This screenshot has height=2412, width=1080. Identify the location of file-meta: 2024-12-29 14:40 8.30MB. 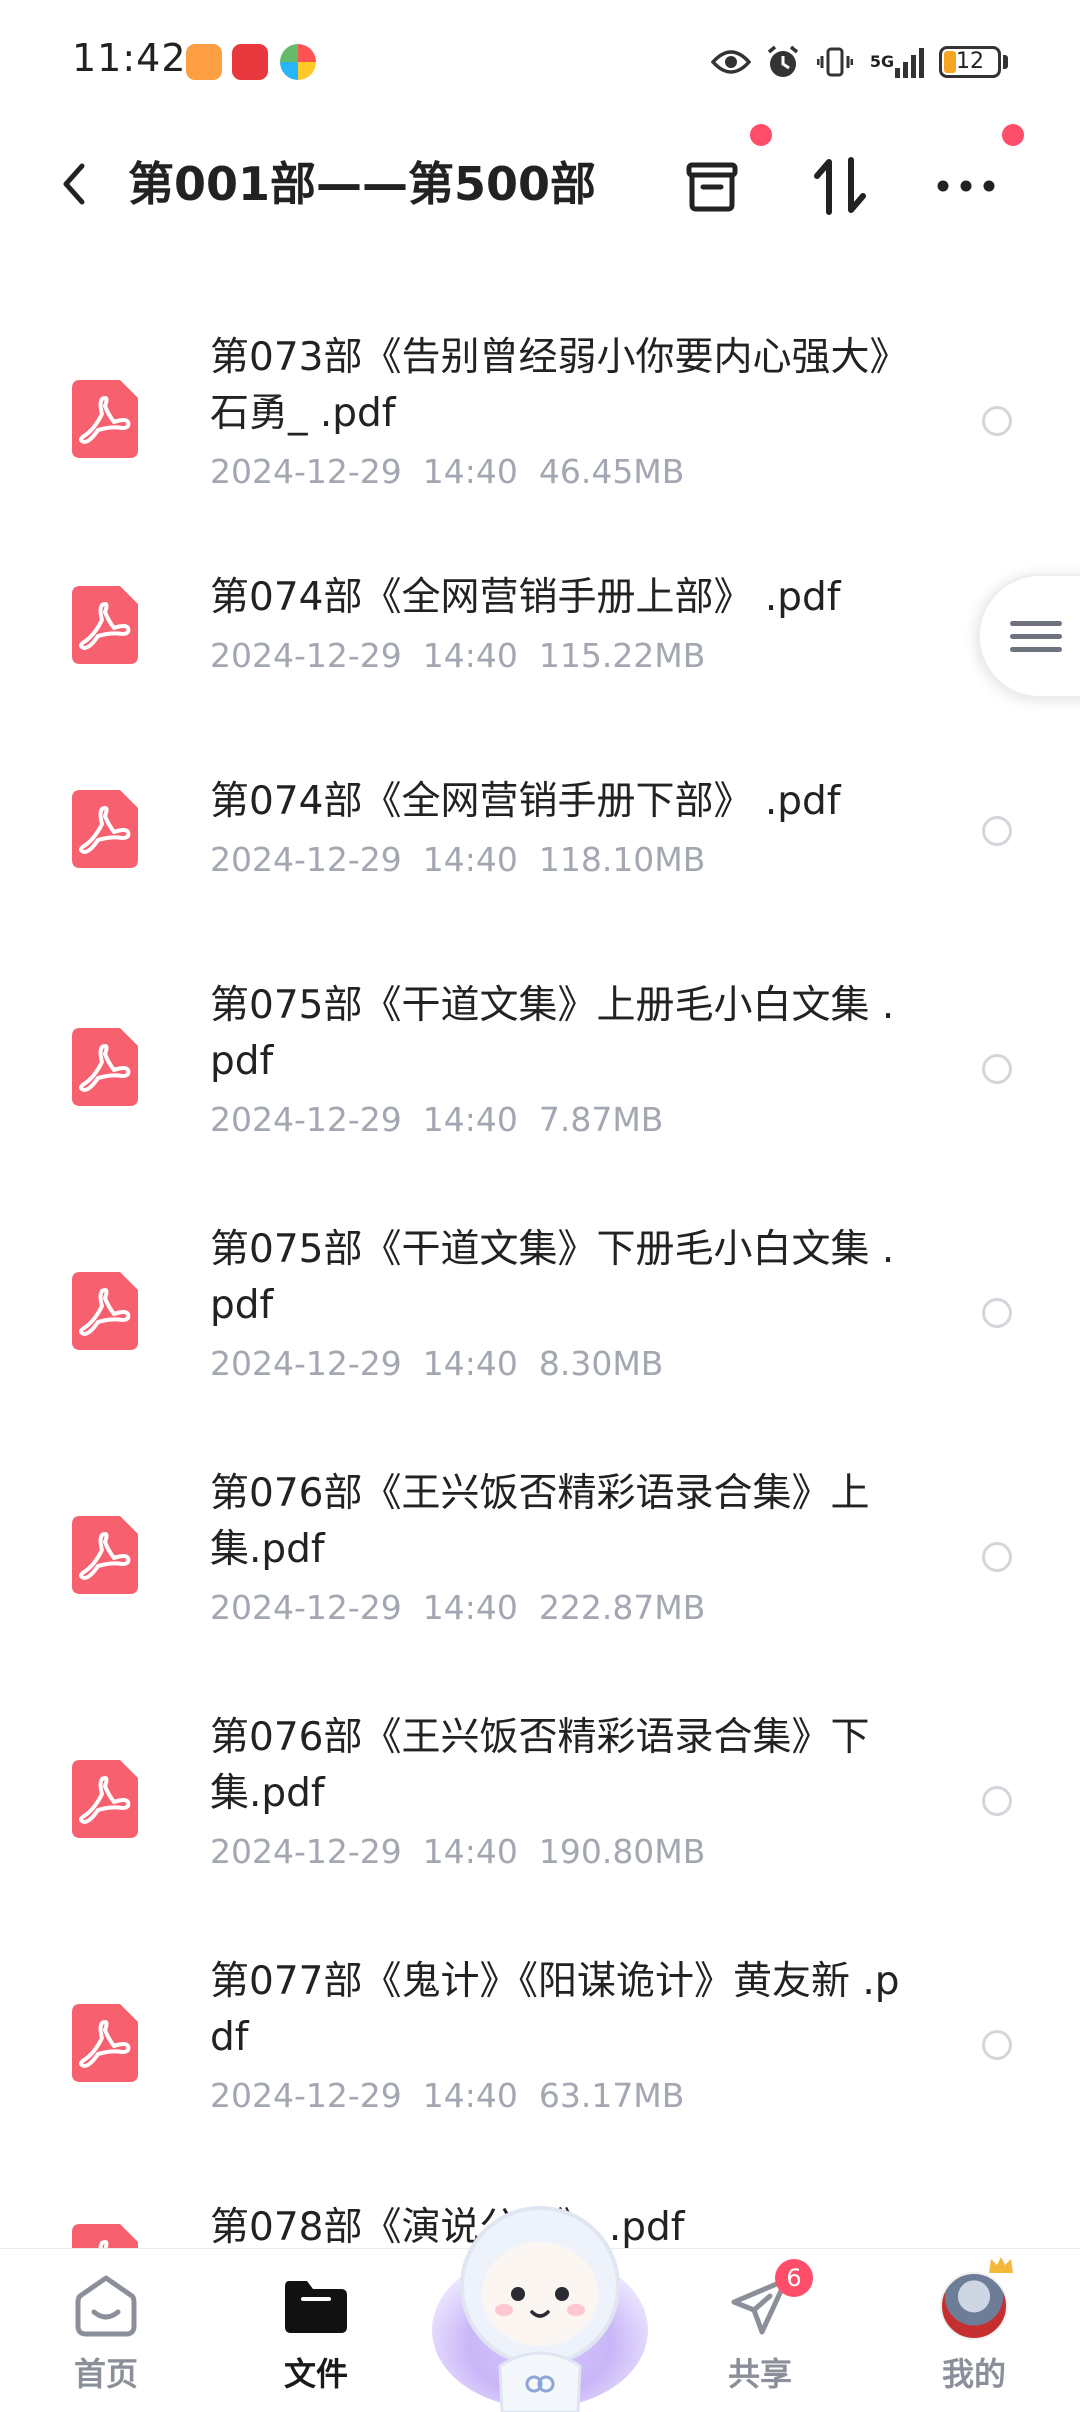
(437, 1363).